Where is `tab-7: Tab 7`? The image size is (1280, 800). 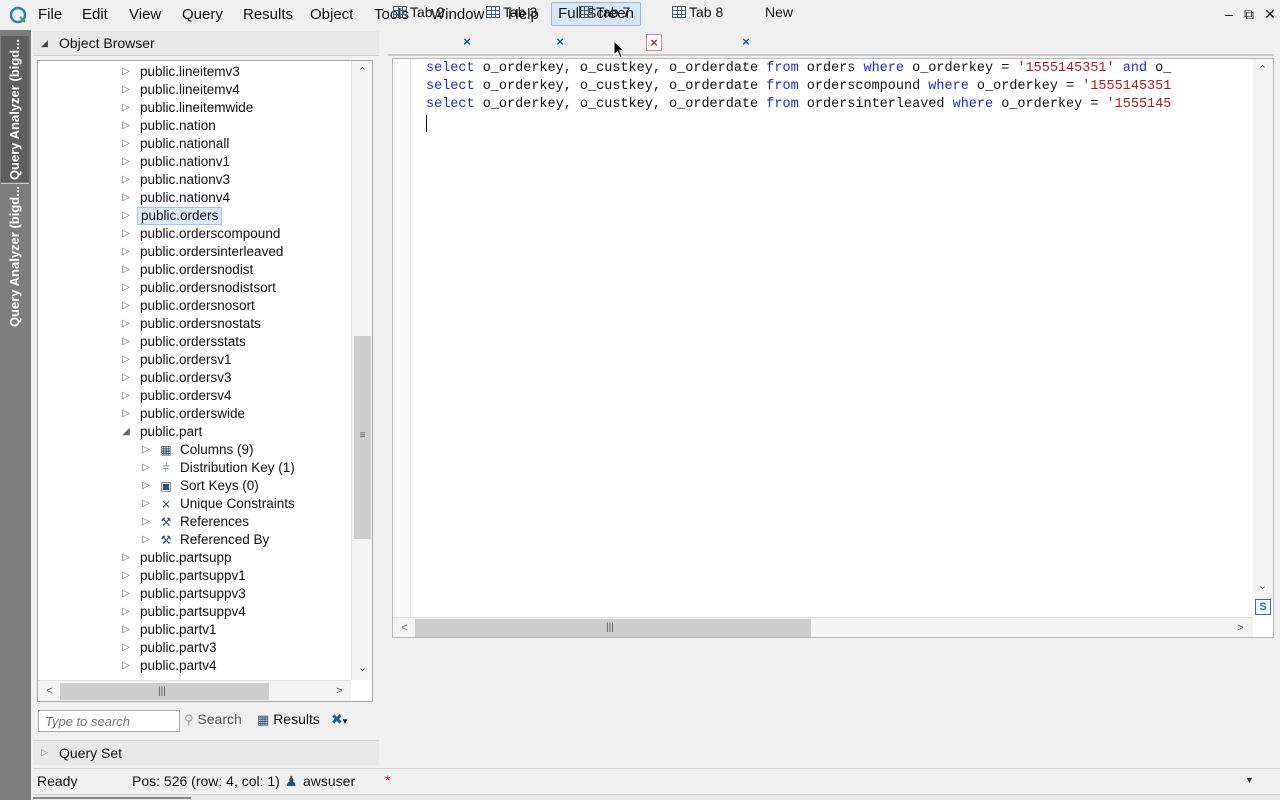 tab-7: Tab 7 is located at coordinates (614, 12).